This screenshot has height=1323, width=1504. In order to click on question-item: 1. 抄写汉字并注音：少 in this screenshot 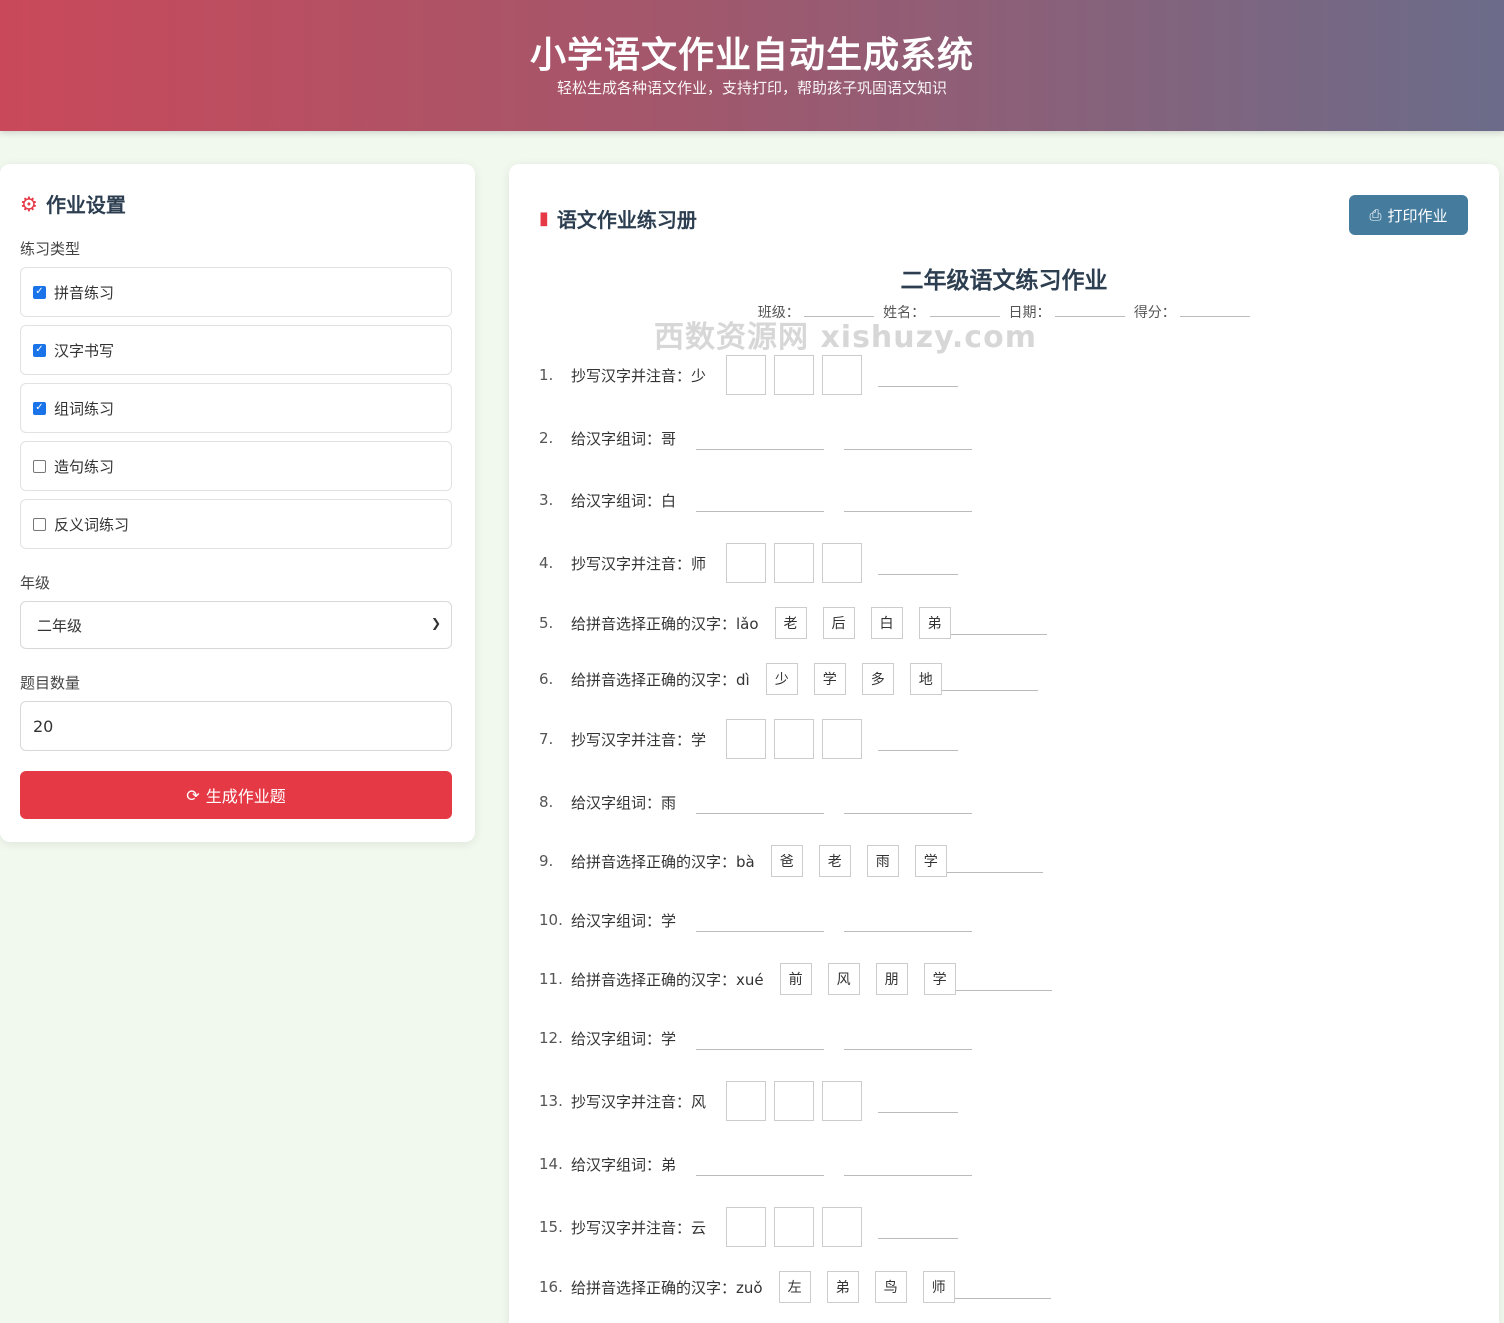, I will do `click(749, 375)`.